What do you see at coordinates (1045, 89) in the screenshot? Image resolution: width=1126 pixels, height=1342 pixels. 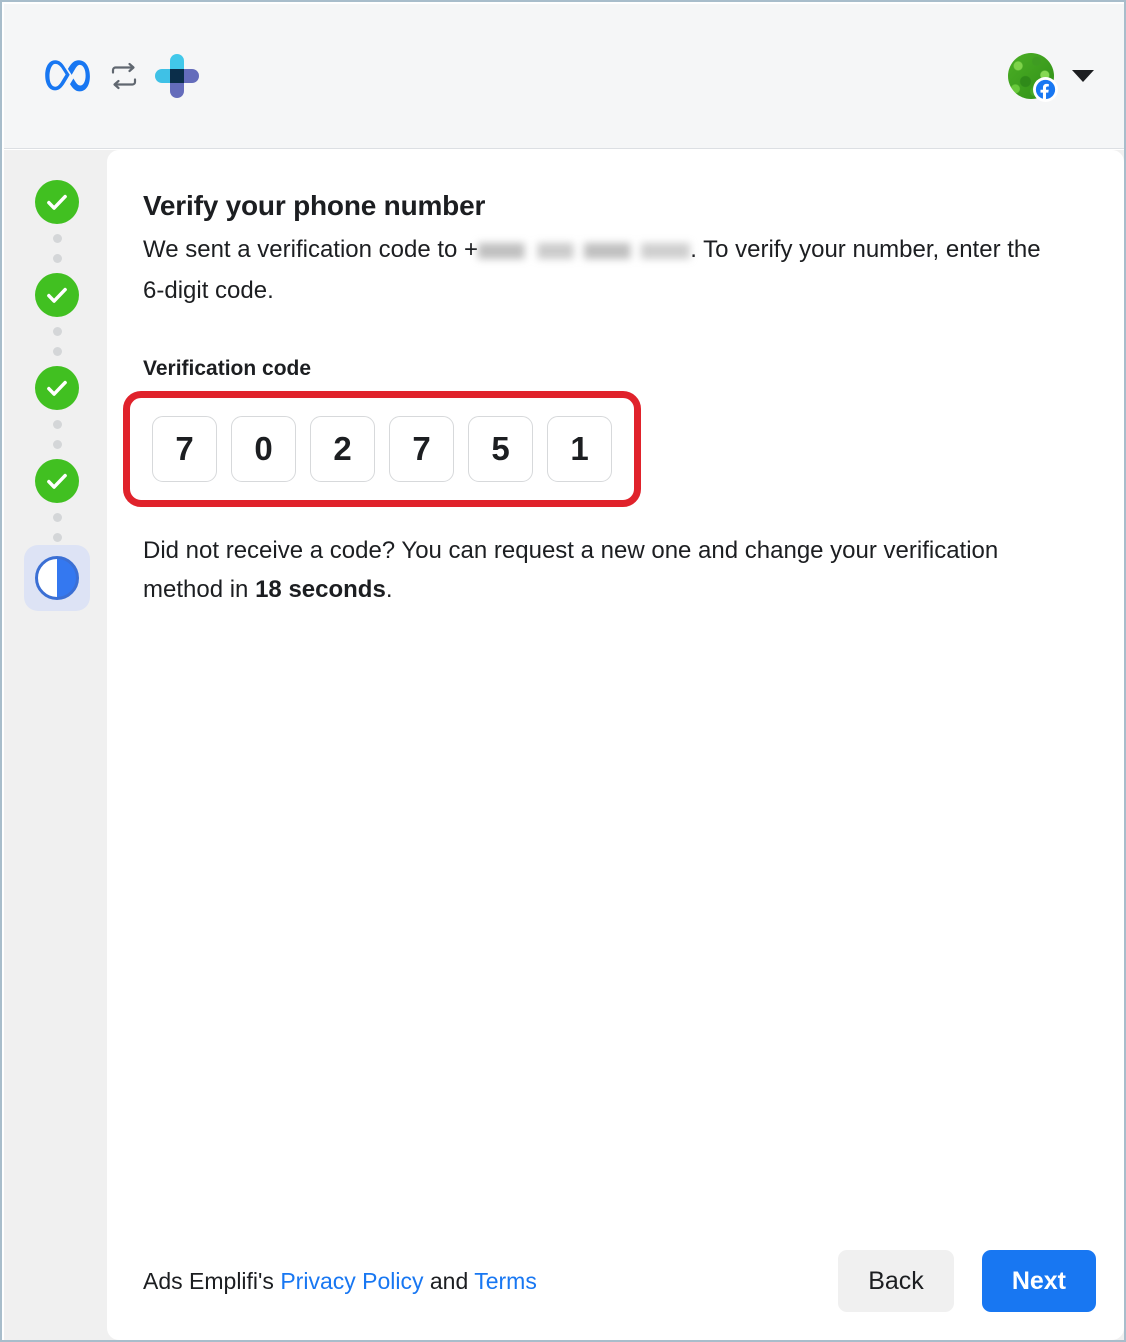 I see `facebook-badge-icon` at bounding box center [1045, 89].